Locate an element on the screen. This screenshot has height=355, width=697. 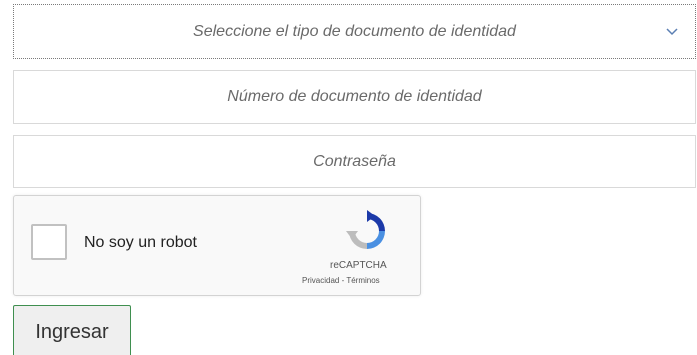
password-placeholder: Contraseña is located at coordinates (354, 161).